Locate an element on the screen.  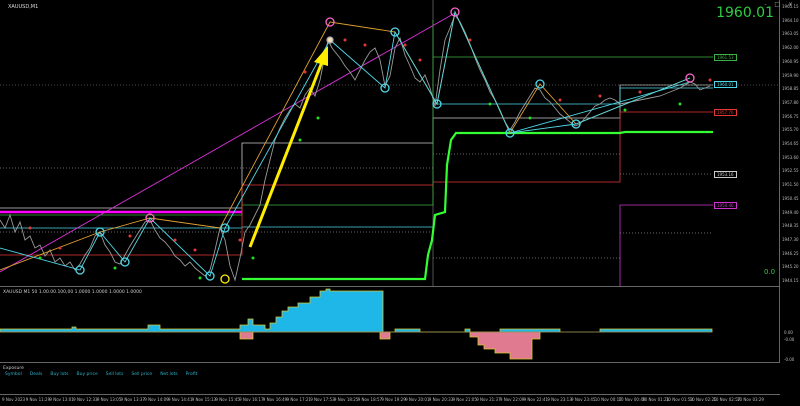
time-axis-label: 9 Nov 15:45 is located at coordinates (227, 399).